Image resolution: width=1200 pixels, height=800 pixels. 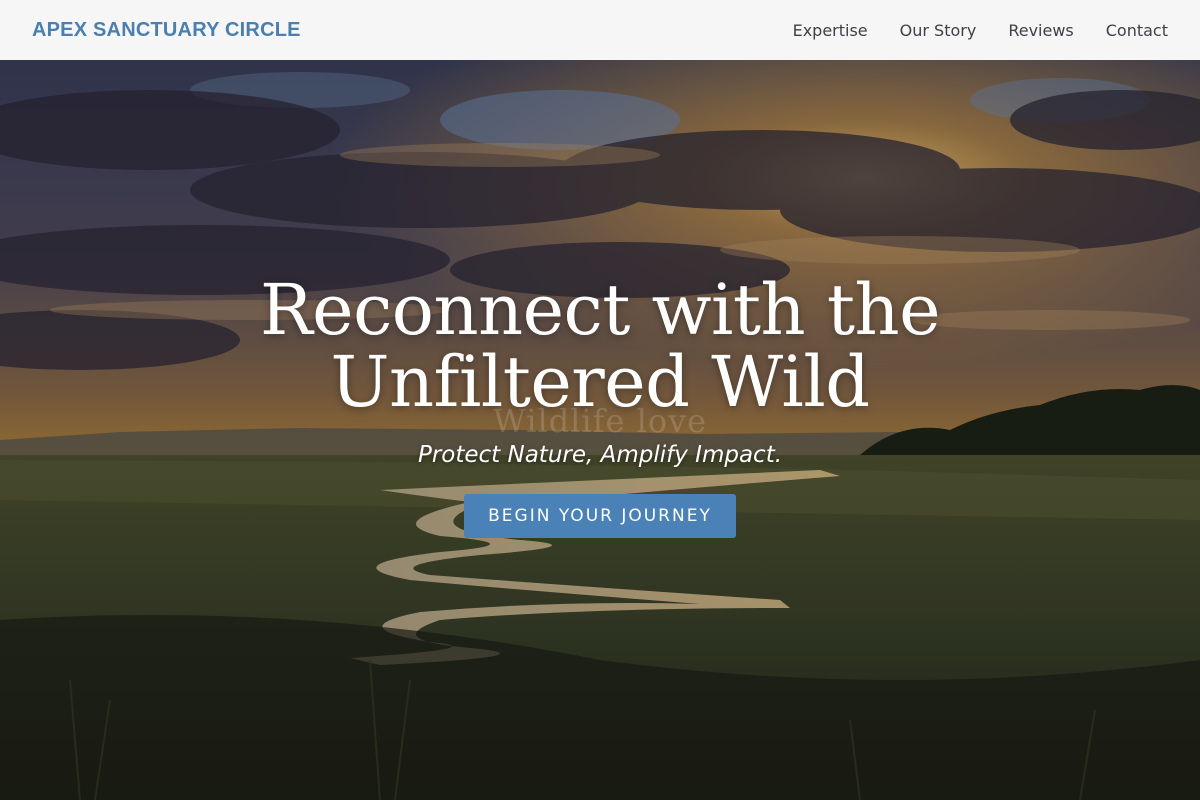 What do you see at coordinates (1137, 30) in the screenshot?
I see `nav-link-contact: Contact` at bounding box center [1137, 30].